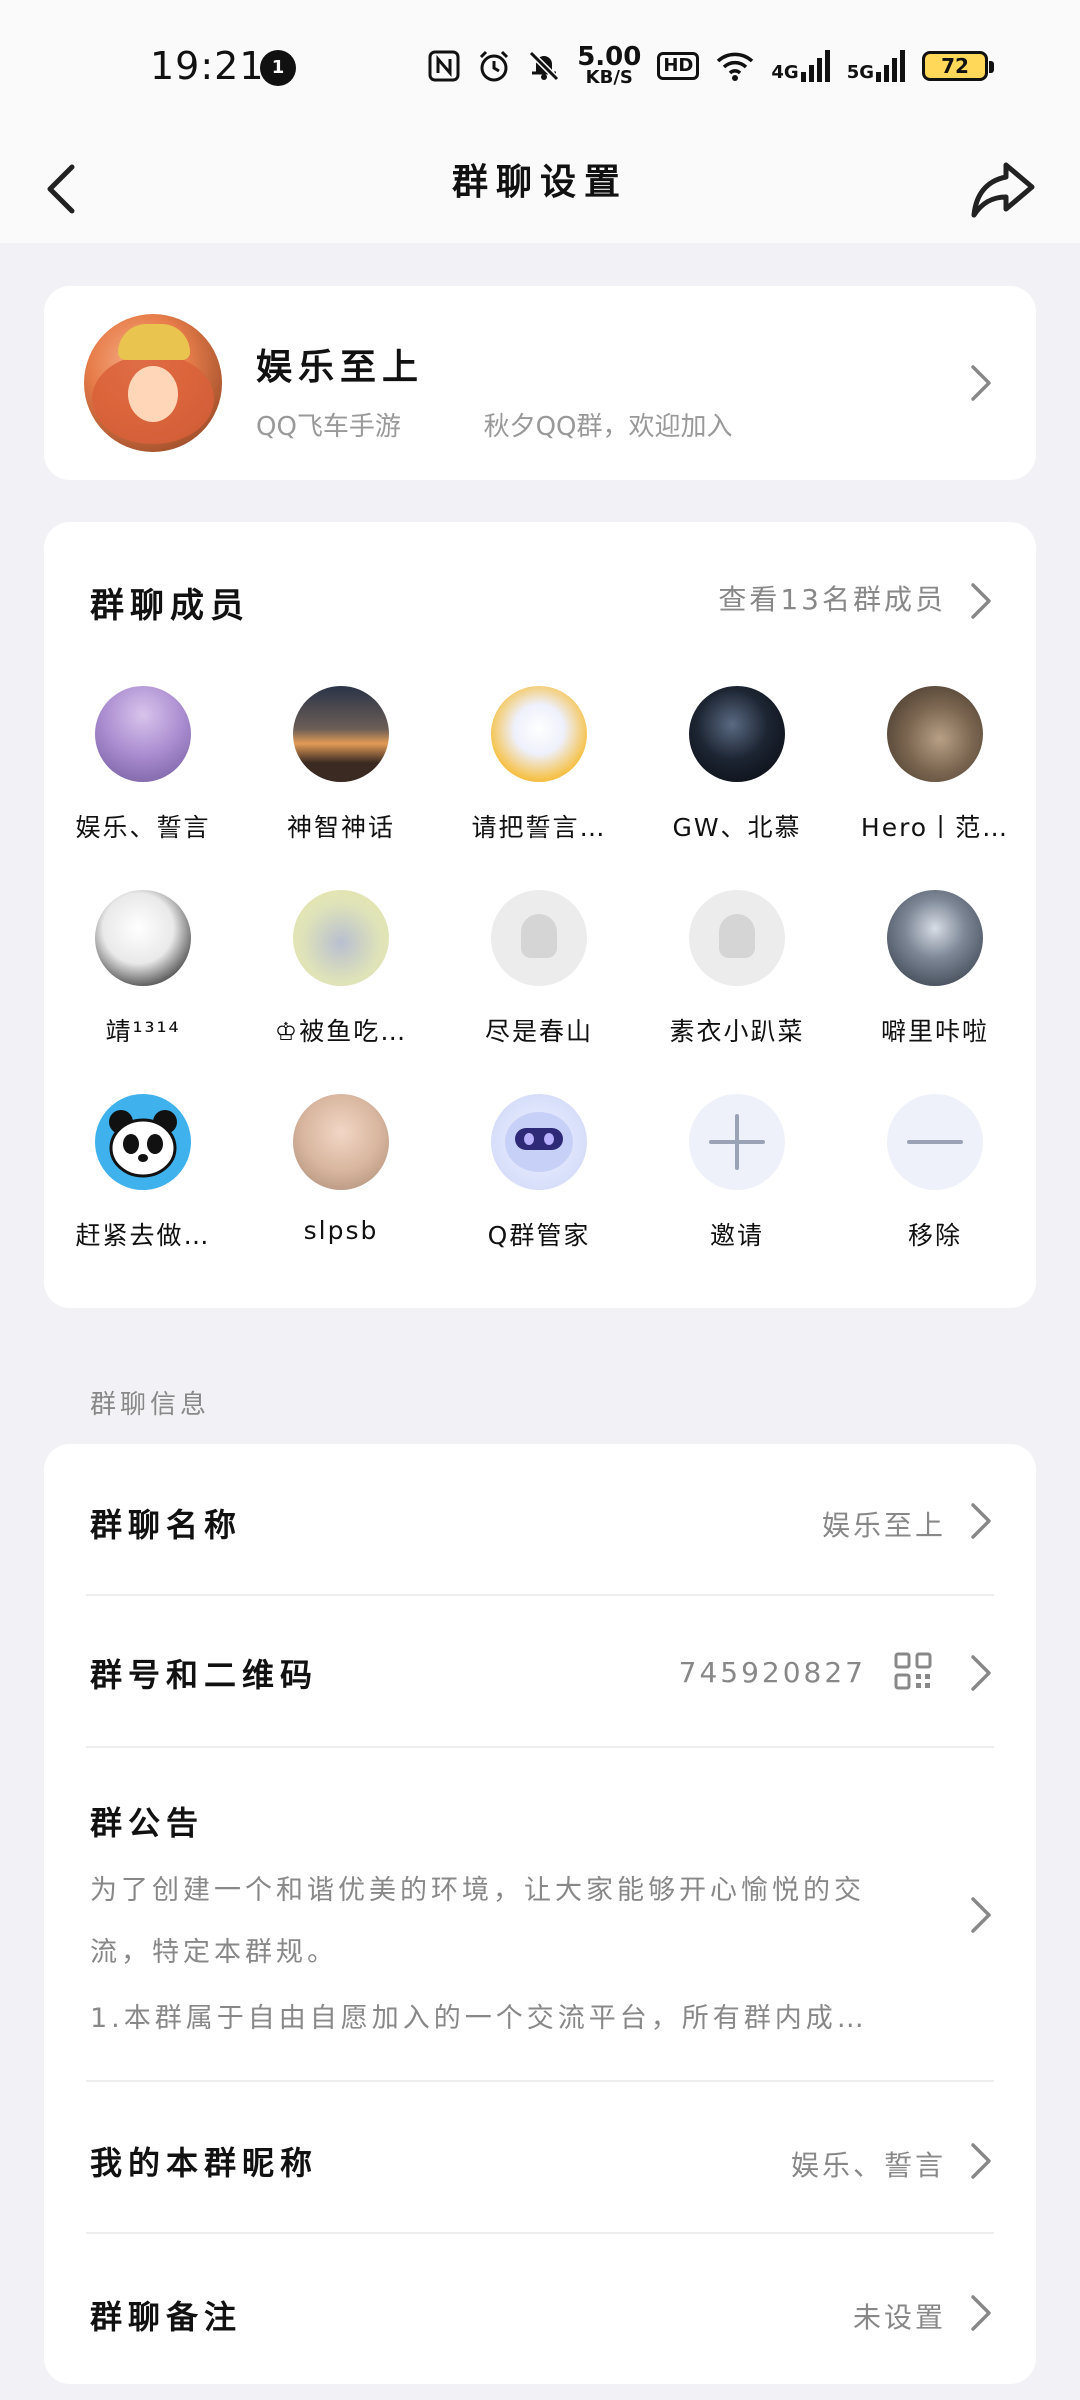 The image size is (1080, 2400). What do you see at coordinates (736, 1235) in the screenshot?
I see `invite-label: 邀请` at bounding box center [736, 1235].